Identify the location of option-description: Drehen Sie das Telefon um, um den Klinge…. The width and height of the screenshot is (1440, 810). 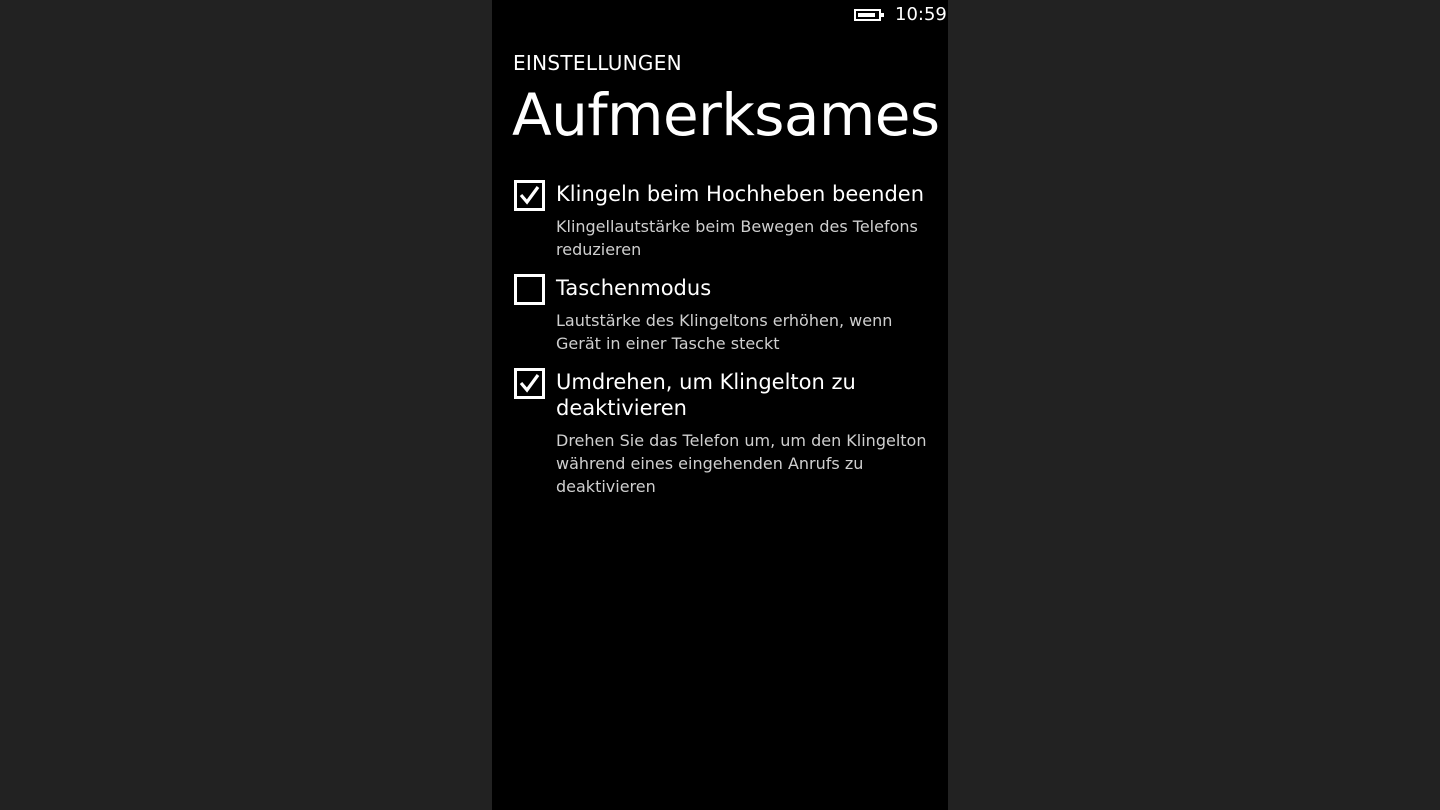
(741, 463).